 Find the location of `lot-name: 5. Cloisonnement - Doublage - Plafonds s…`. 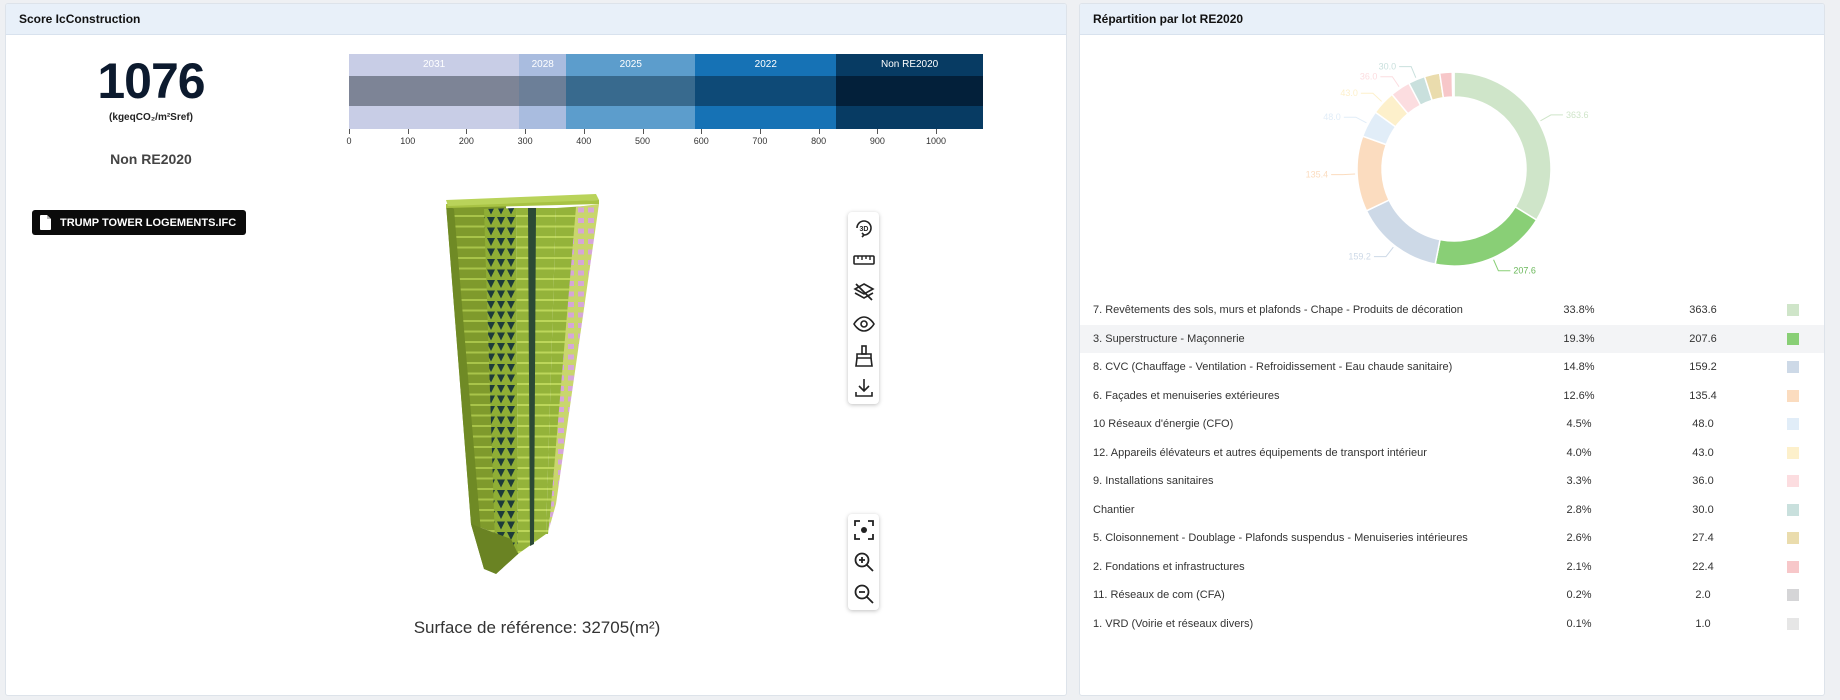

lot-name: 5. Cloisonnement - Doublage - Plafonds s… is located at coordinates (1280, 538).